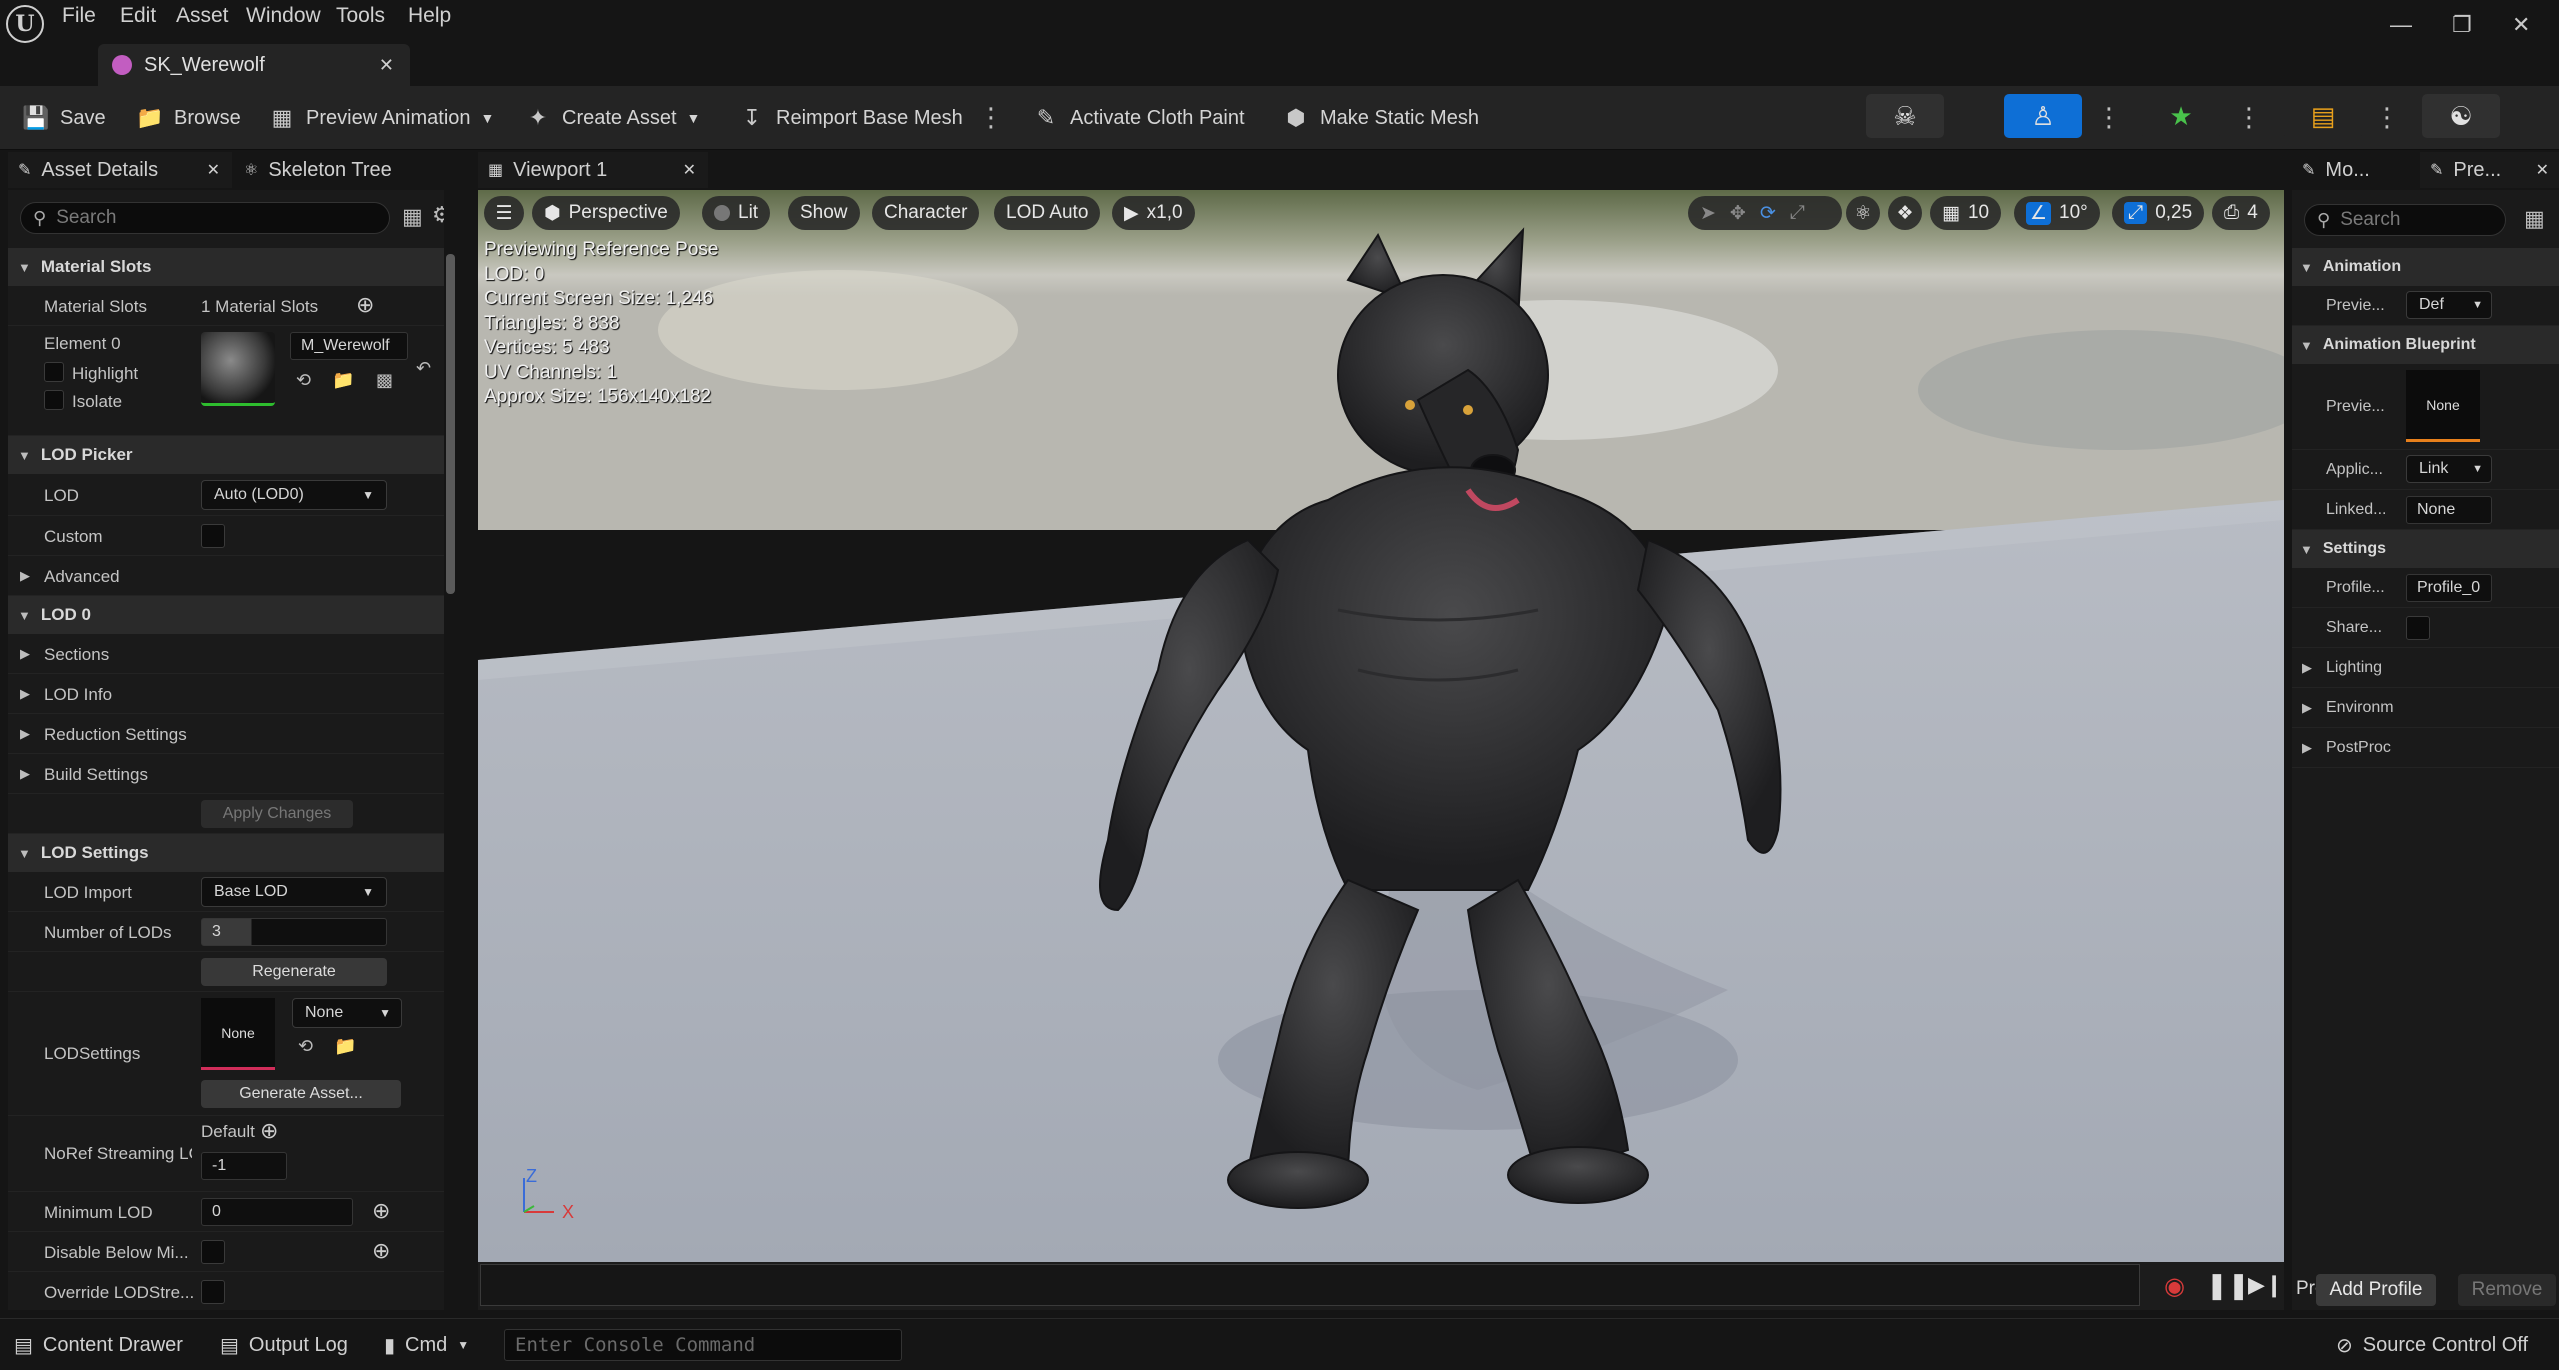 The width and height of the screenshot is (2559, 1370). Describe the element at coordinates (1905, 213) in the screenshot. I see `surface-snap-button: ❖` at that location.